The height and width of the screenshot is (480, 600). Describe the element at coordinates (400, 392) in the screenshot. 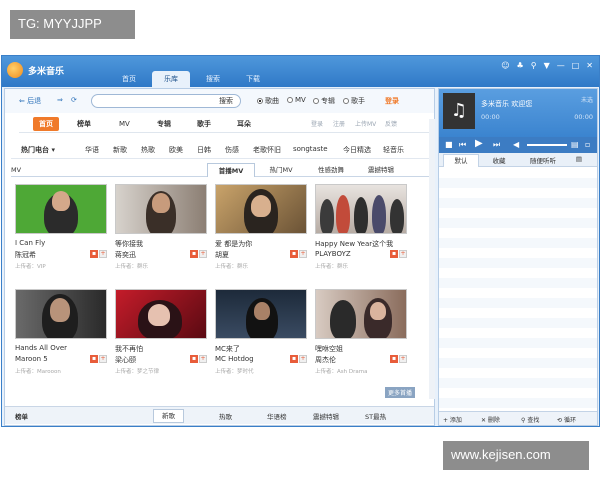

I see `more-premiere-button: 更多首播` at that location.